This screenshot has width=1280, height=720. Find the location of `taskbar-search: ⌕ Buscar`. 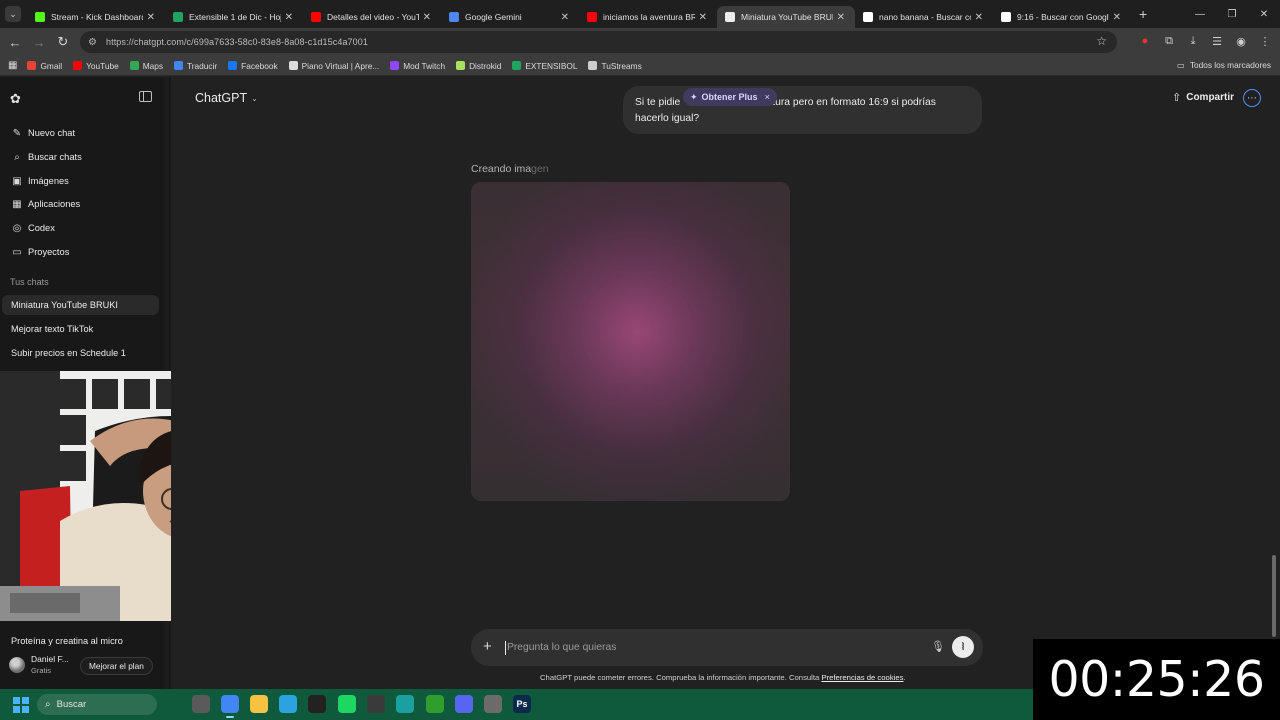

taskbar-search: ⌕ Buscar is located at coordinates (97, 704).